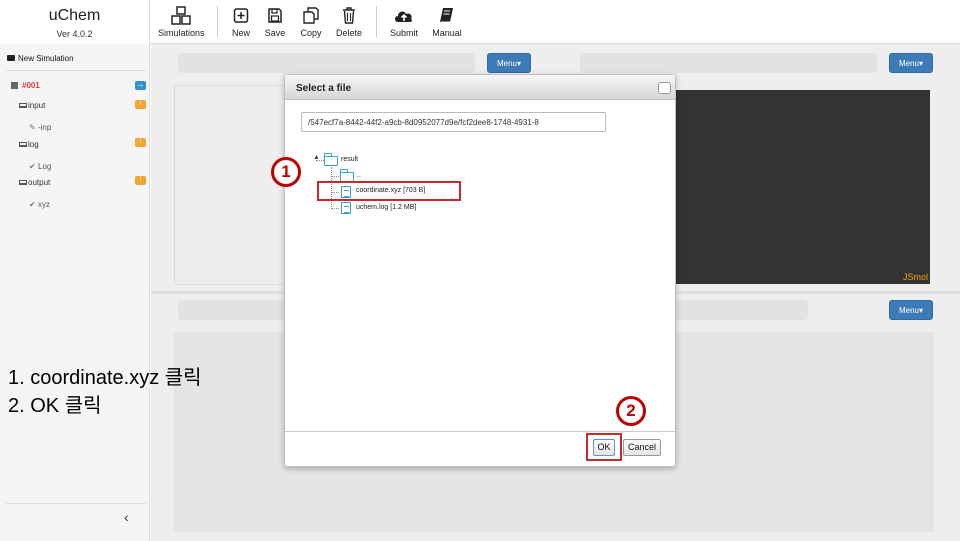 This screenshot has height=541, width=960. I want to click on sidebar-item-input: input, so click(32, 105).